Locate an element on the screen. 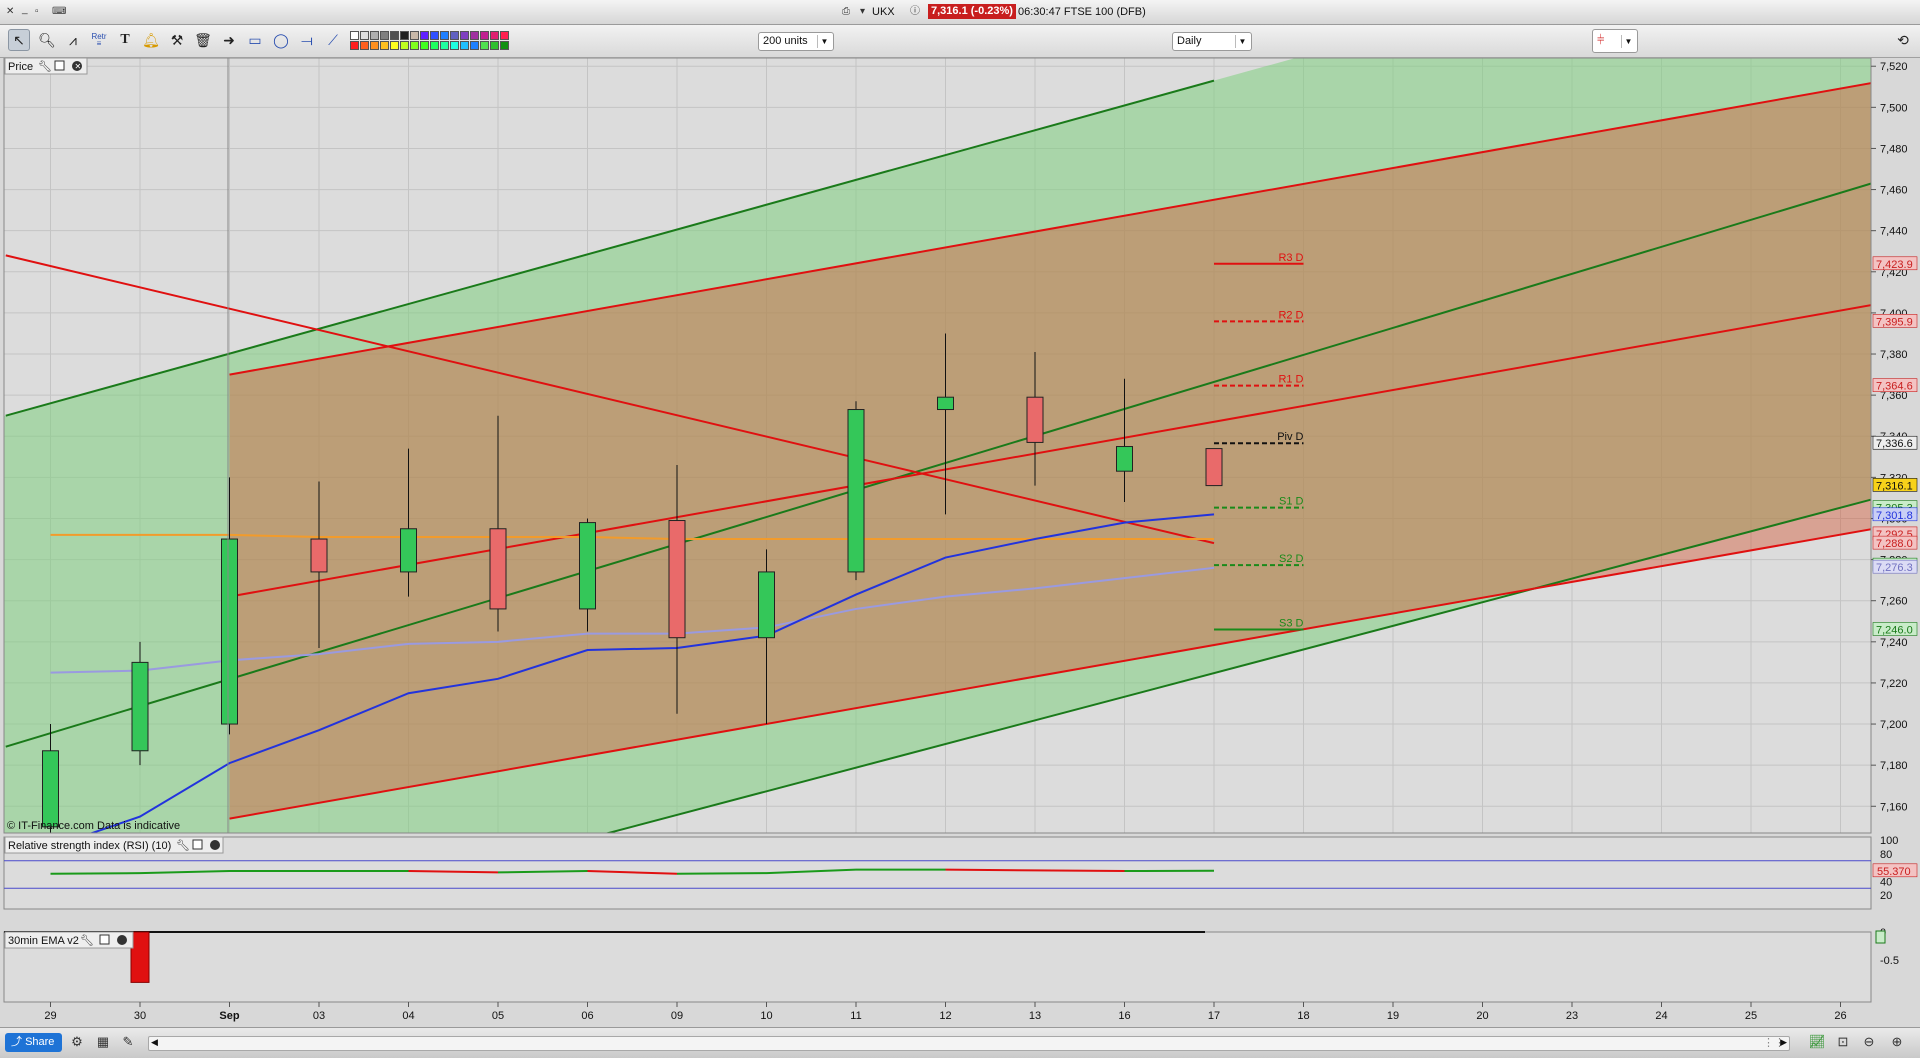  chart-type-select: ⫩ ▼ is located at coordinates (1615, 41).